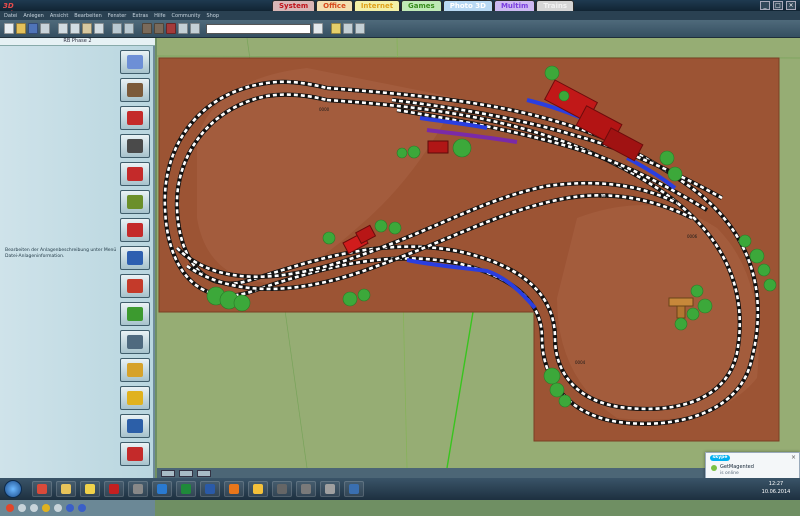 This screenshot has height=516, width=800. Describe the element at coordinates (171, 28) in the screenshot. I see `train-icon` at that location.